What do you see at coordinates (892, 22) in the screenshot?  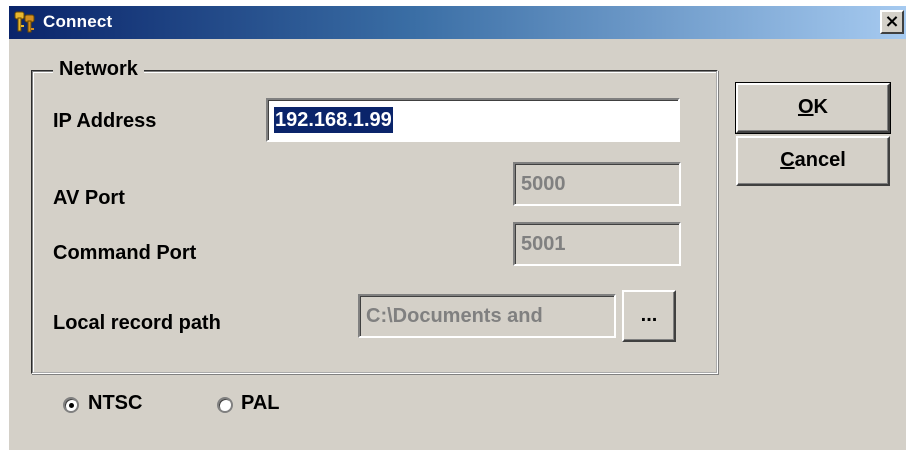 I see `close-button: ×` at bounding box center [892, 22].